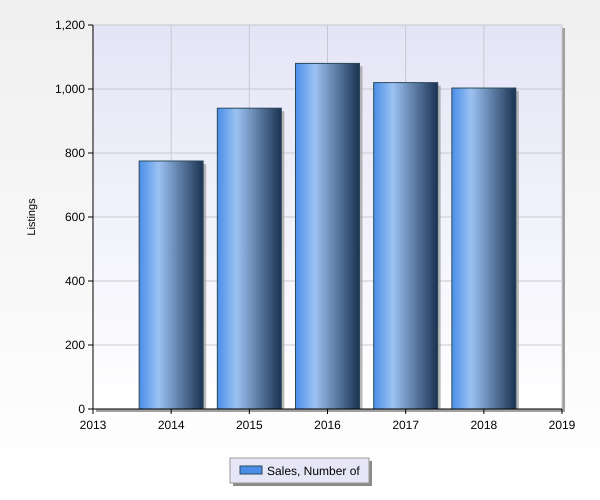  What do you see at coordinates (74, 217) in the screenshot?
I see `tick-label: 600` at bounding box center [74, 217].